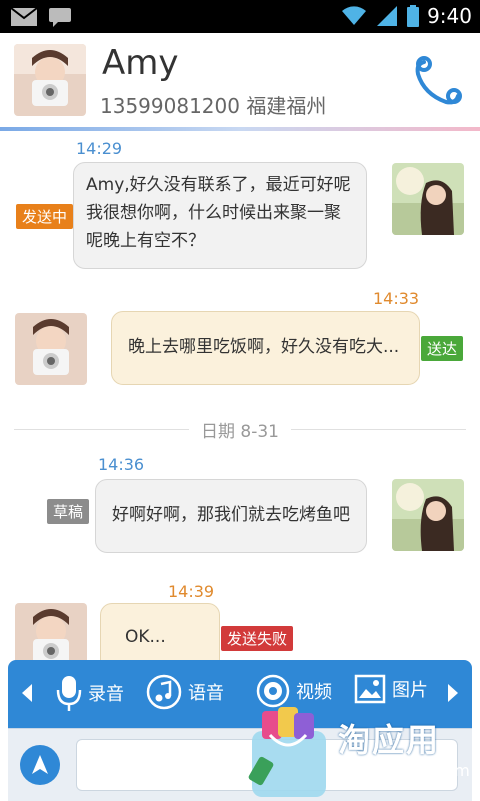  What do you see at coordinates (206, 693) in the screenshot?
I see `voice-label: 语音` at bounding box center [206, 693].